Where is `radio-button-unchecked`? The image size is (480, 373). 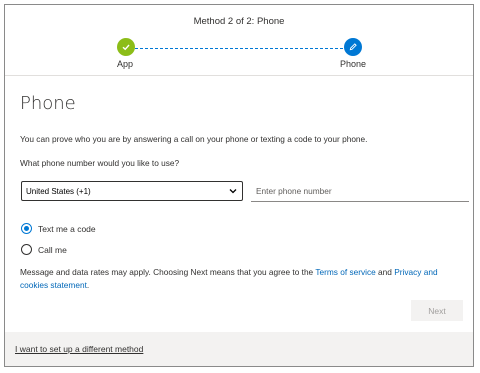 radio-button-unchecked is located at coordinates (26, 249).